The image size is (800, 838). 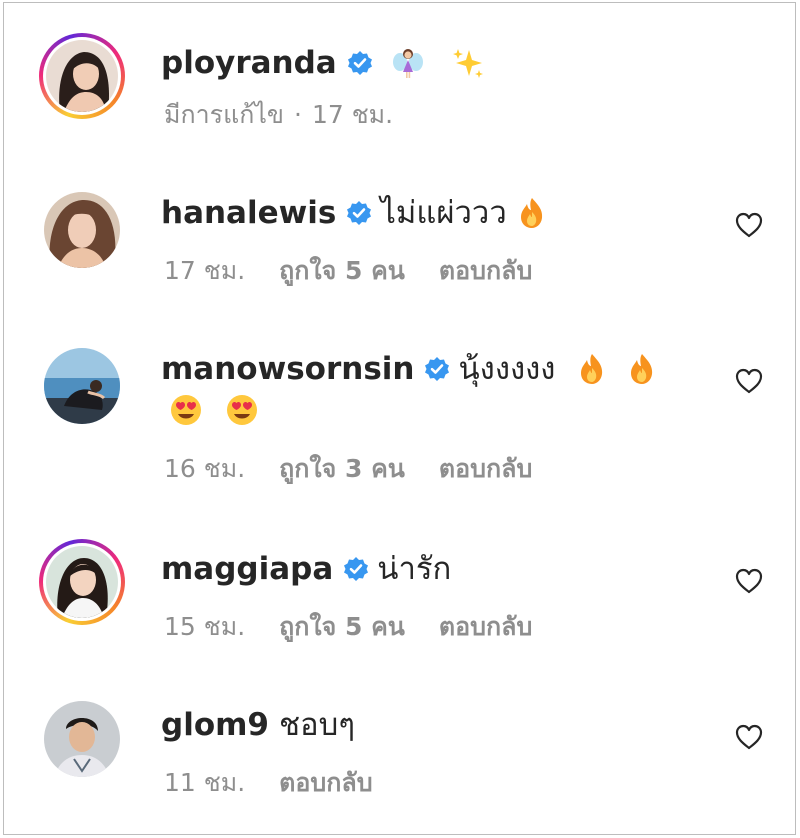 What do you see at coordinates (248, 213) in the screenshot?
I see `comment-username: hanalewis` at bounding box center [248, 213].